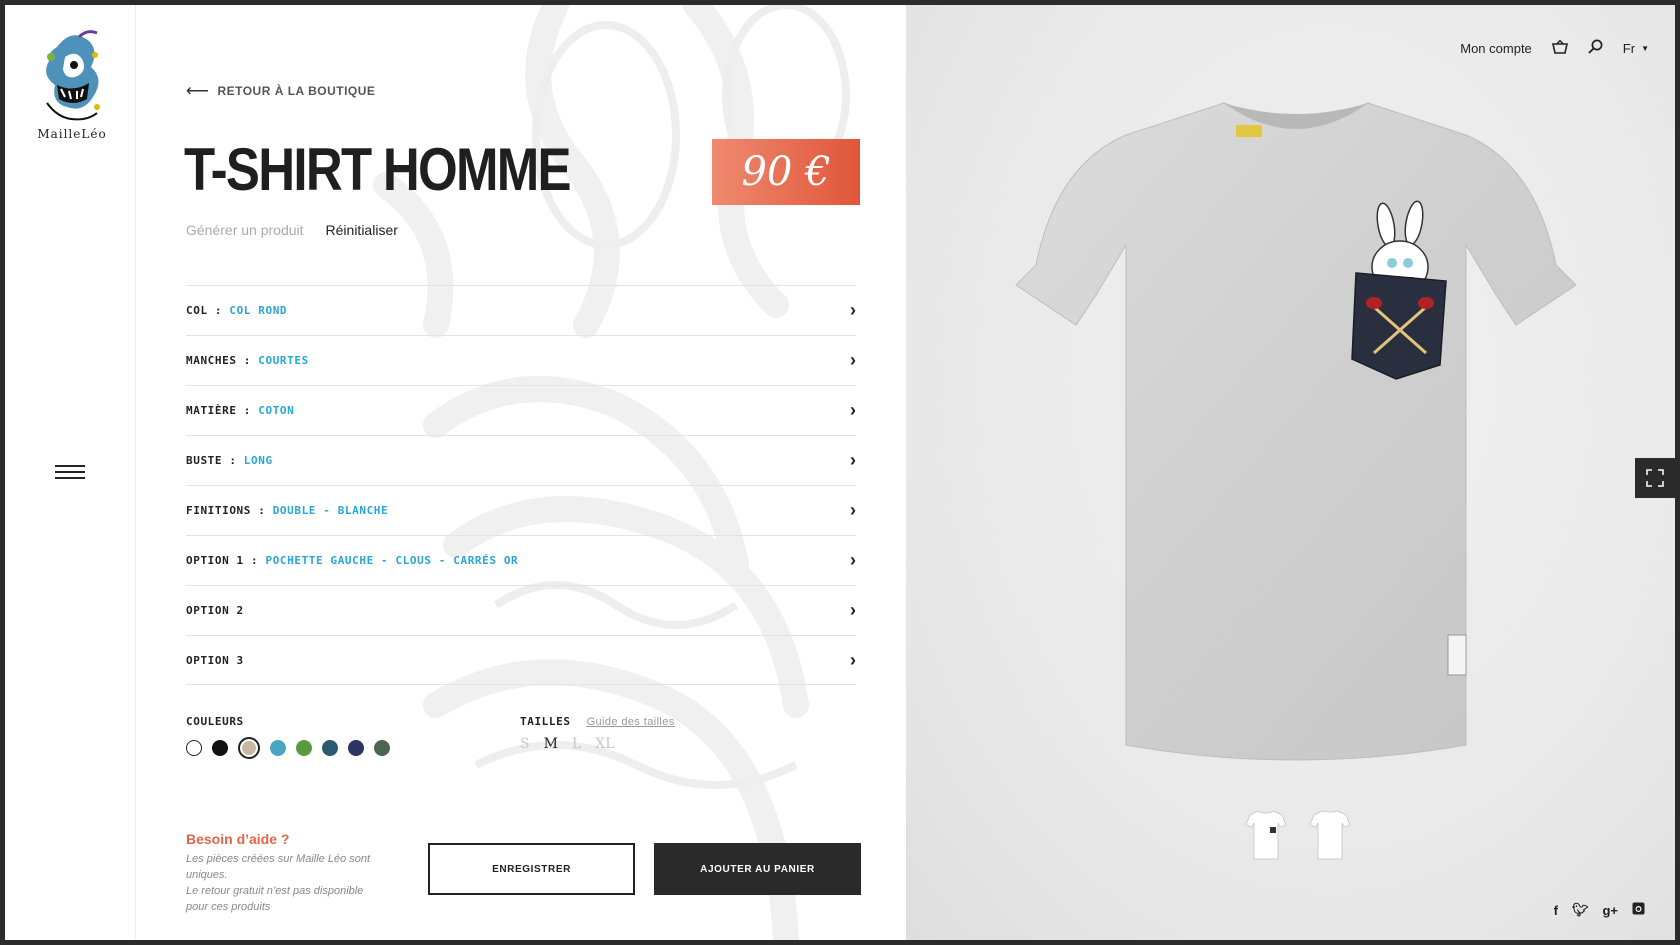 This screenshot has height=945, width=1680. I want to click on add-to-cart-button: Ajouter au panier, so click(757, 869).